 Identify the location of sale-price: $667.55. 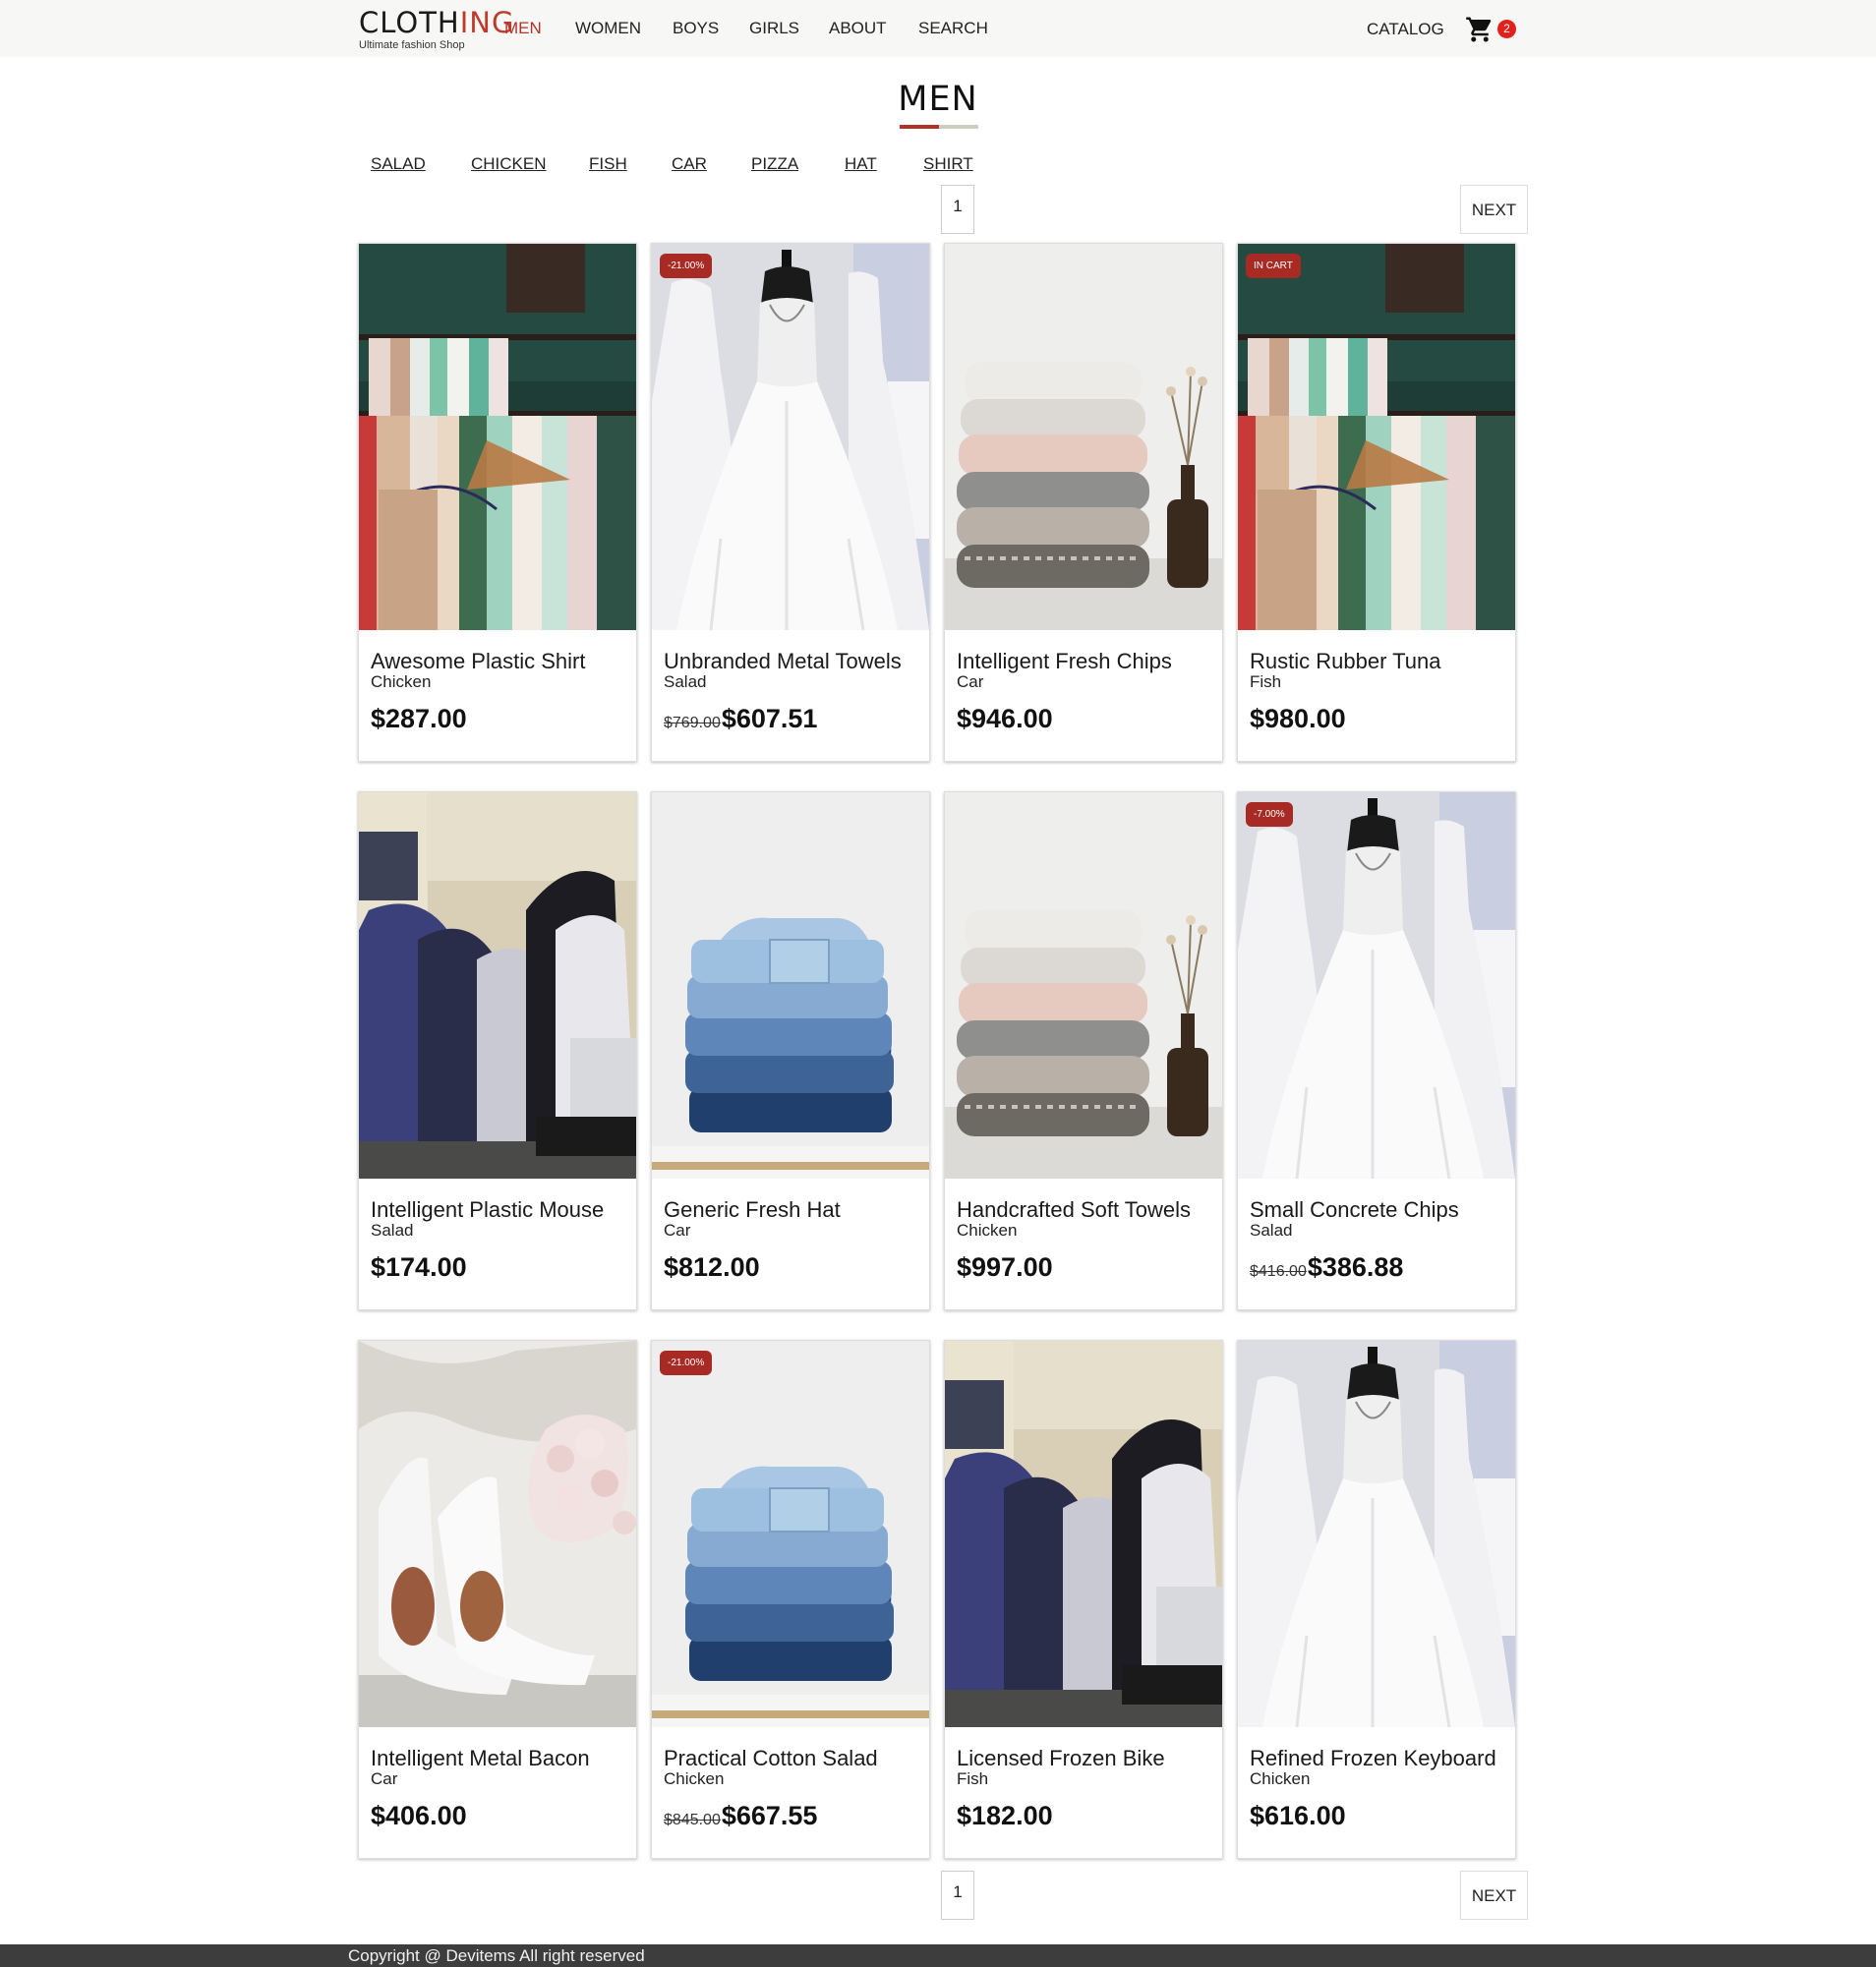
(770, 1815).